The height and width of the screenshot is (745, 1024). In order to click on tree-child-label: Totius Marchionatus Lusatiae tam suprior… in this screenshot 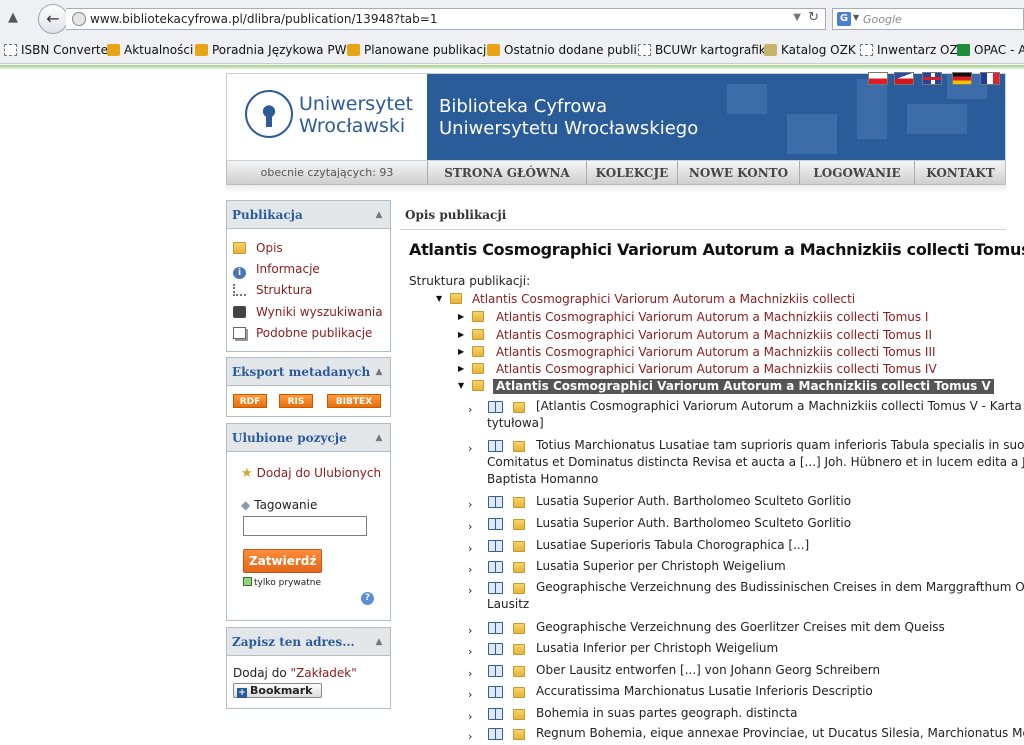, I will do `click(780, 445)`.